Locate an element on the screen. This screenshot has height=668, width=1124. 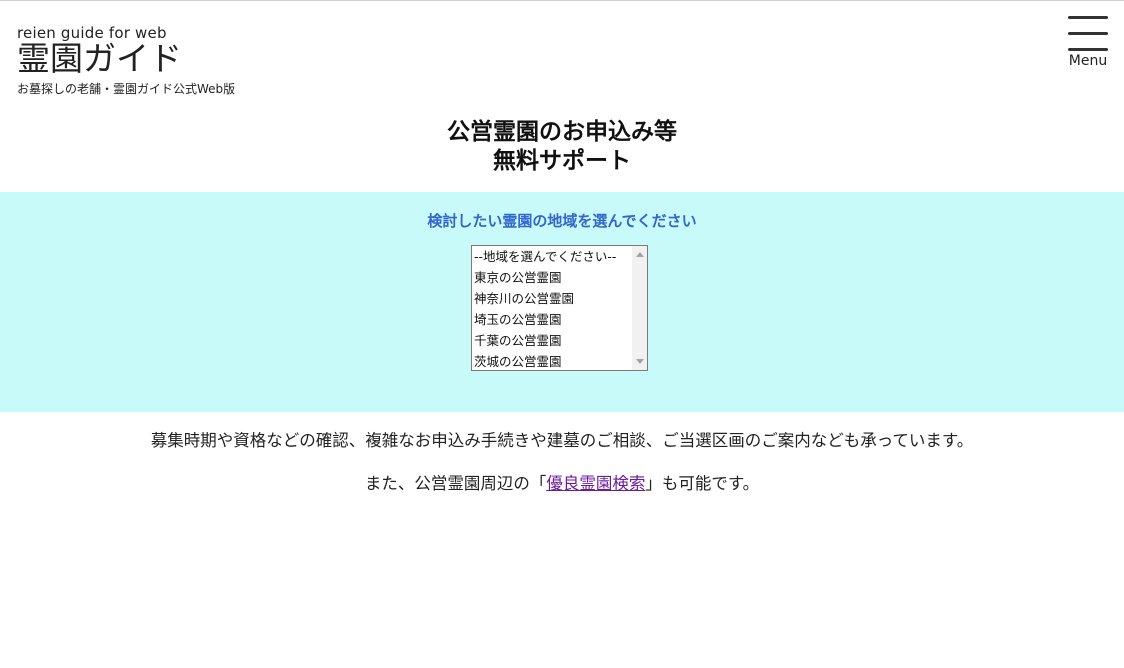
region-option-chiba: 千葉の公営霊園 is located at coordinates (553, 341).